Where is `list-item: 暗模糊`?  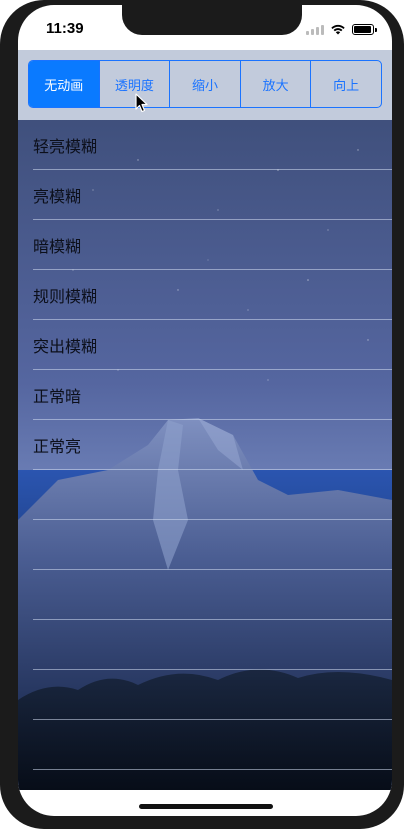 list-item: 暗模糊 is located at coordinates (212, 245).